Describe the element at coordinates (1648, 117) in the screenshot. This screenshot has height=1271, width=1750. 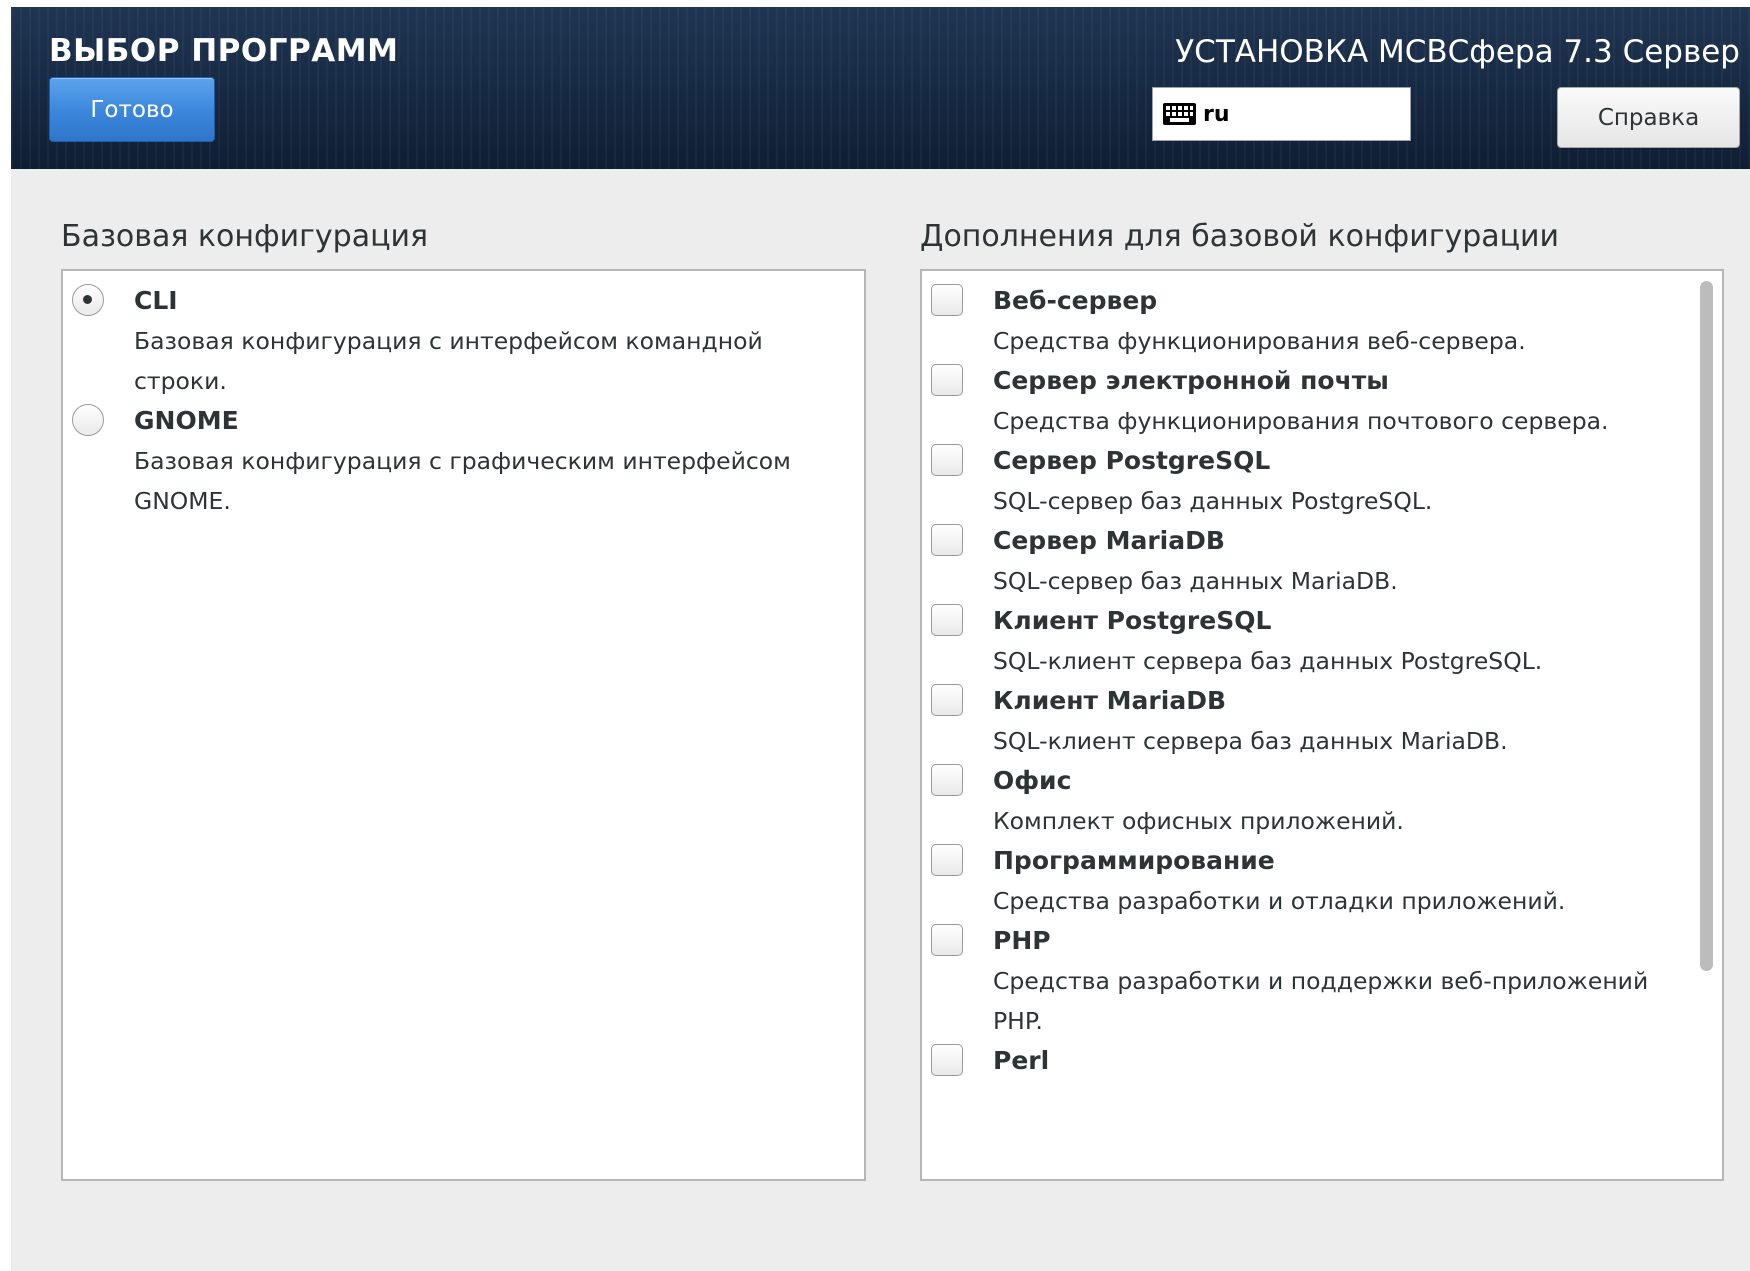
I see `help-button: Справка` at that location.